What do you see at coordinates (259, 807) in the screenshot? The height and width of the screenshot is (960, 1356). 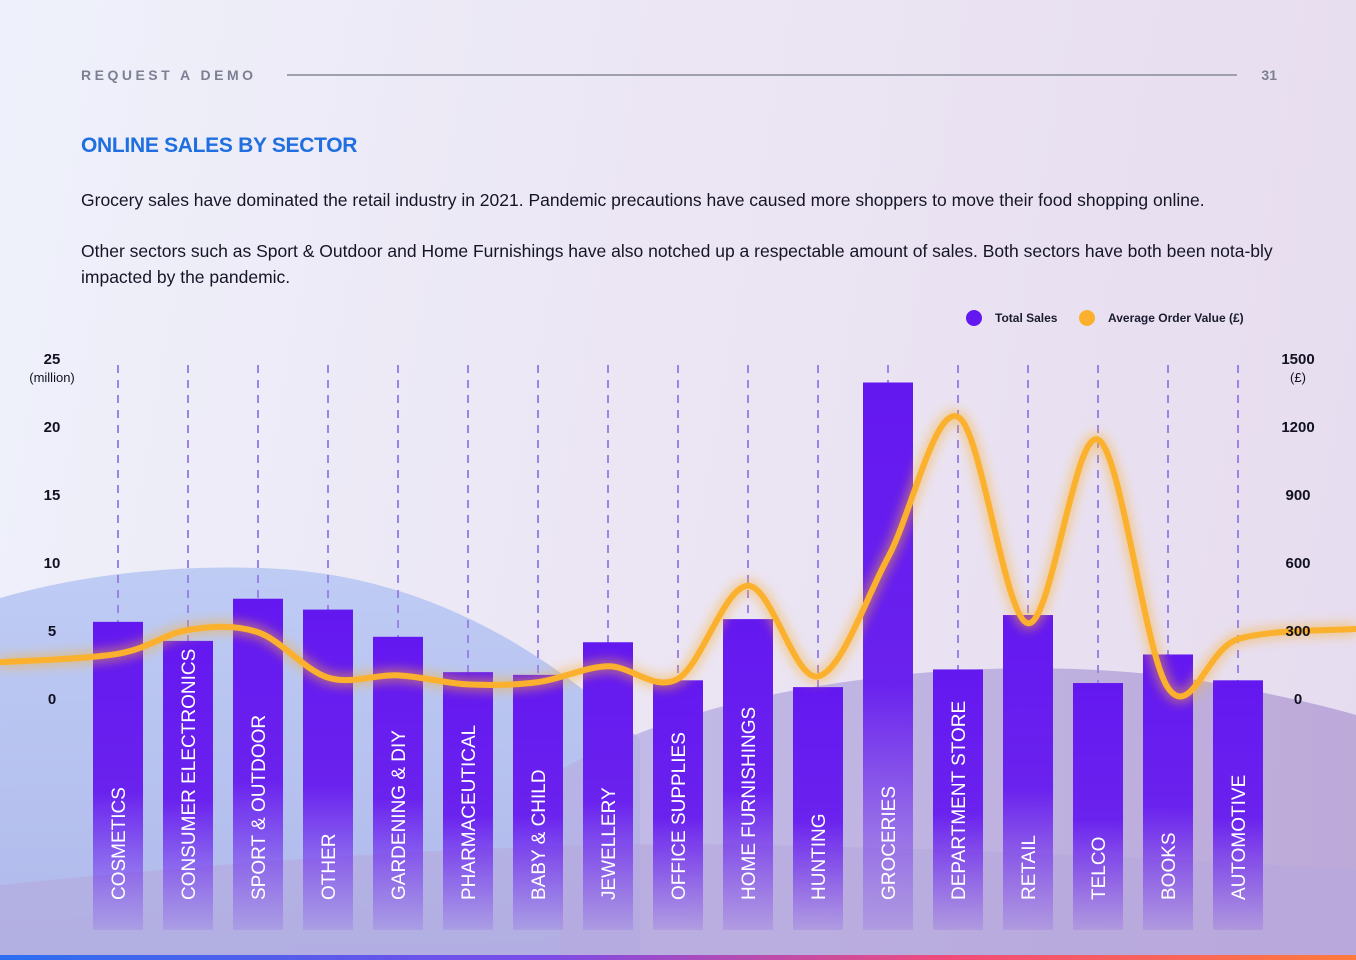 I see `category-label-sport-and-outdoor: SPORT & OUTDOOR` at bounding box center [259, 807].